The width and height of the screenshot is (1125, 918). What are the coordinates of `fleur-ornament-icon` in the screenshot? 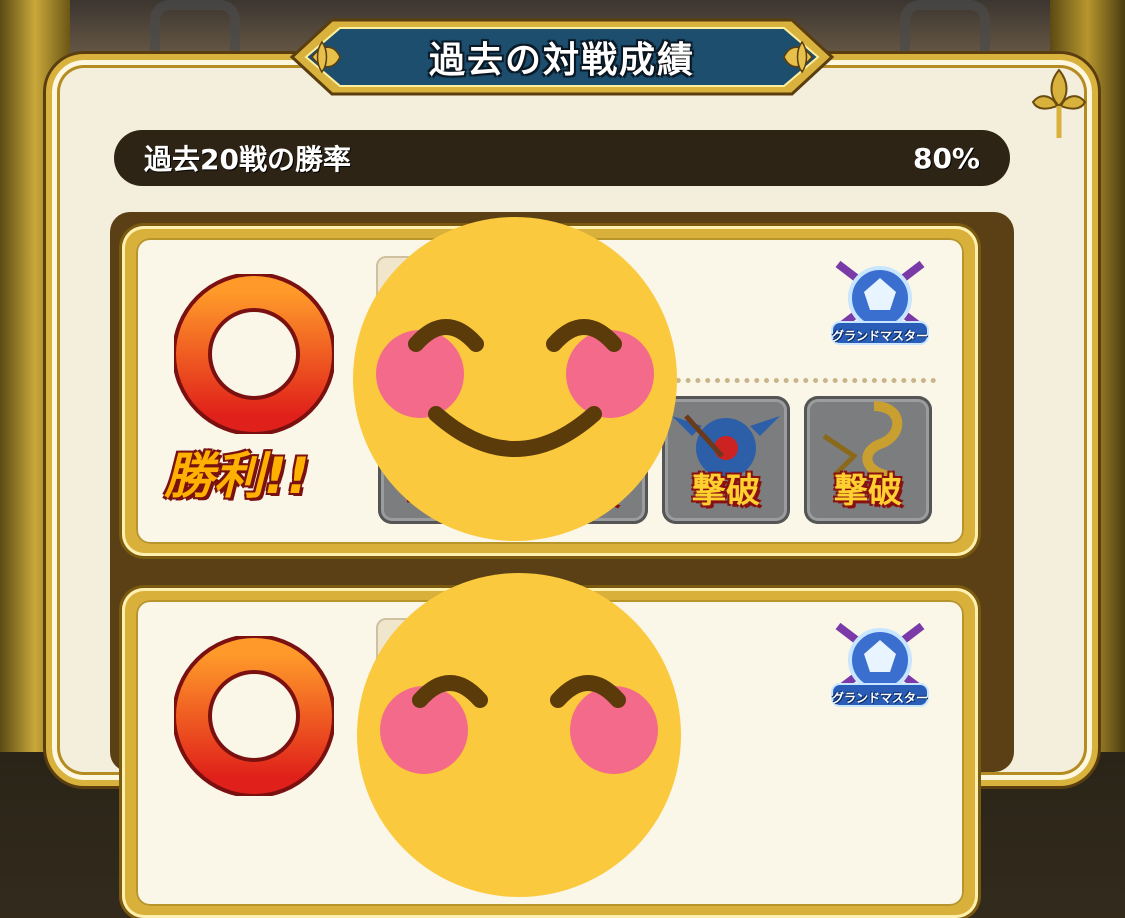 It's located at (1059, 103).